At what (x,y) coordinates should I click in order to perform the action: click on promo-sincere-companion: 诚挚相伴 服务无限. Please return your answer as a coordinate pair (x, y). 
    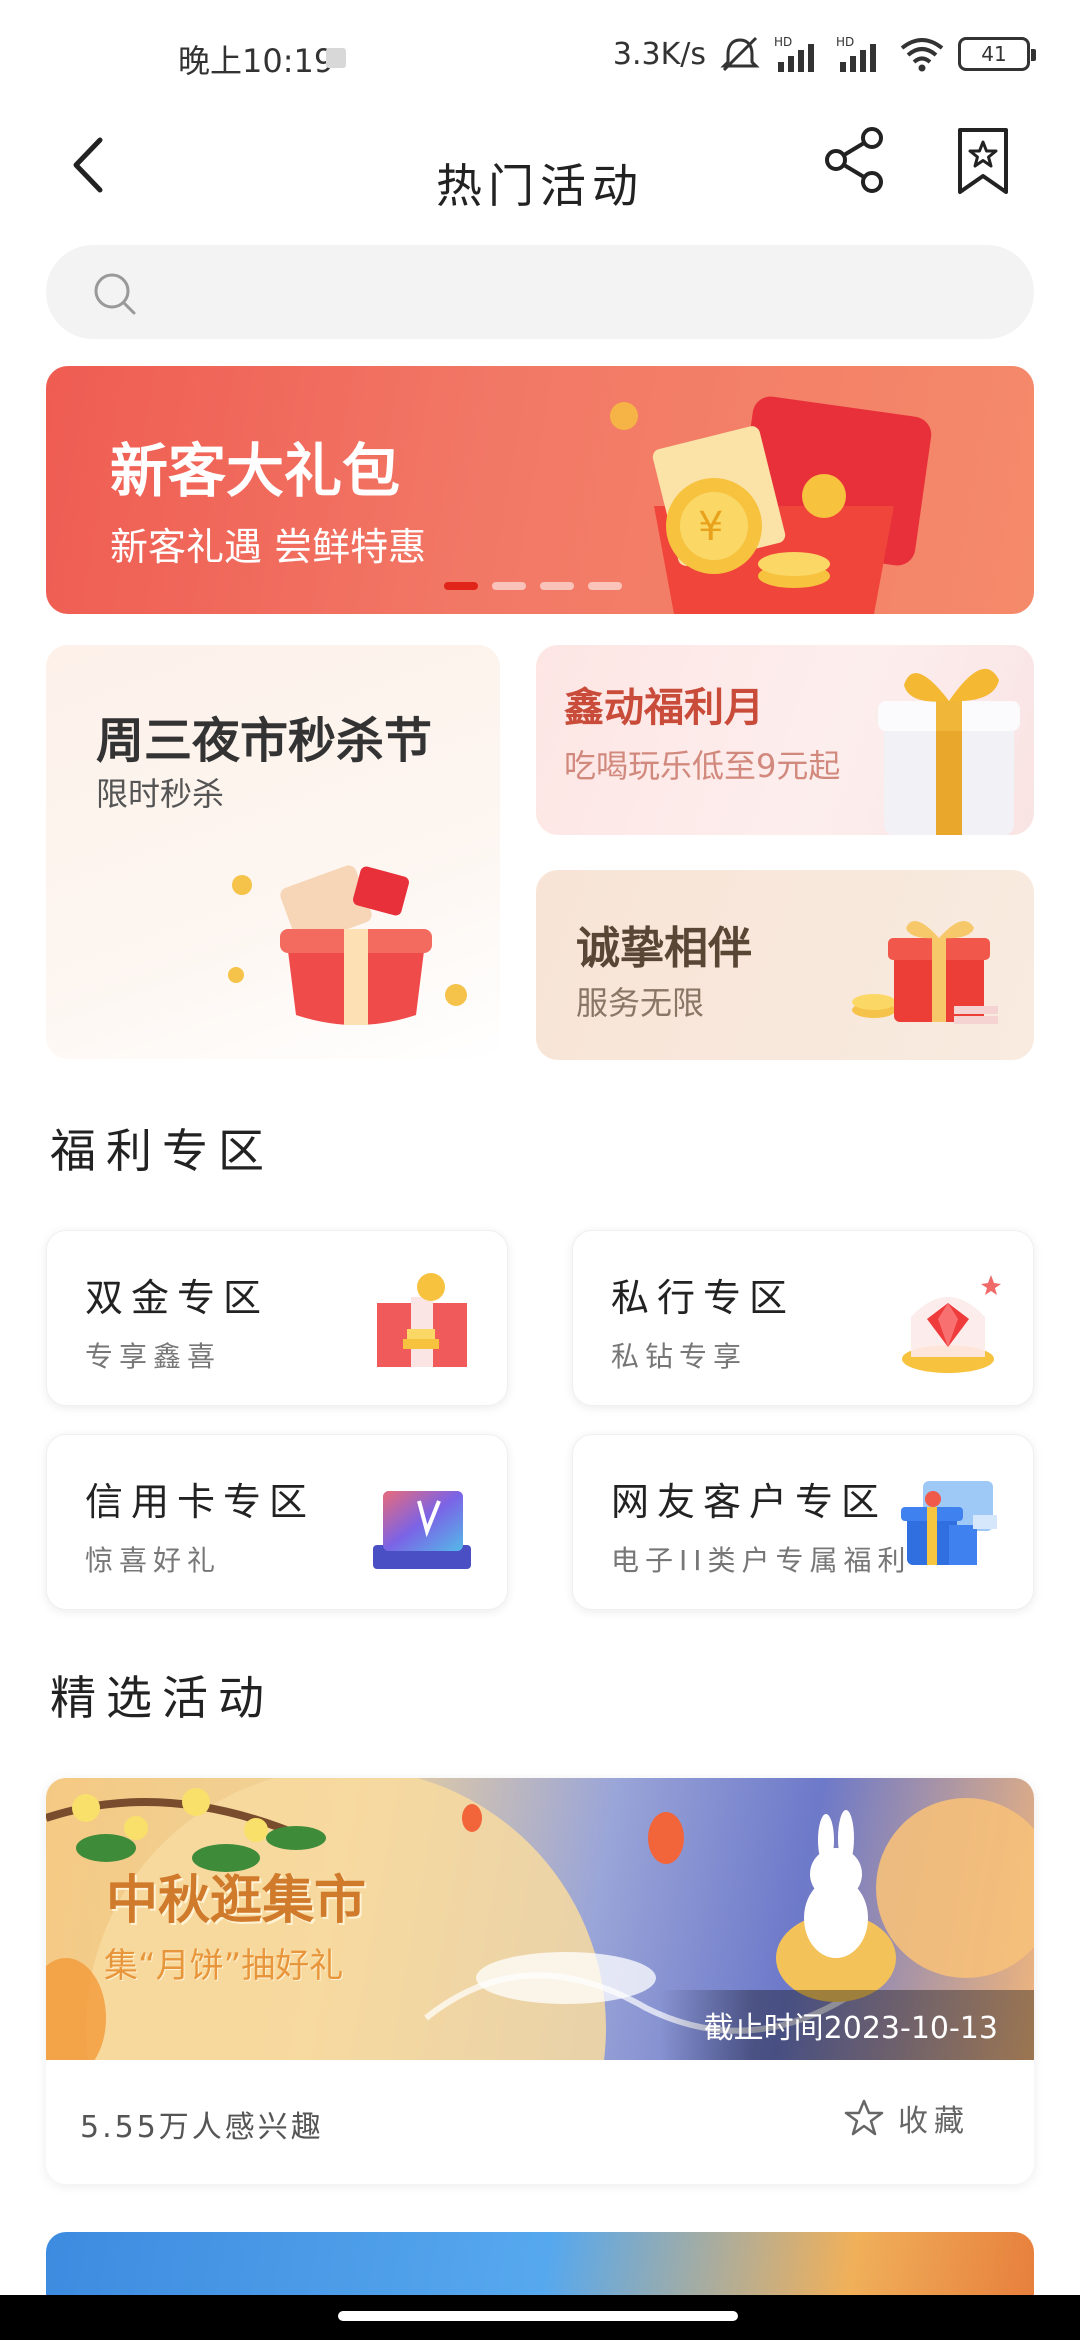
    Looking at the image, I should click on (785, 965).